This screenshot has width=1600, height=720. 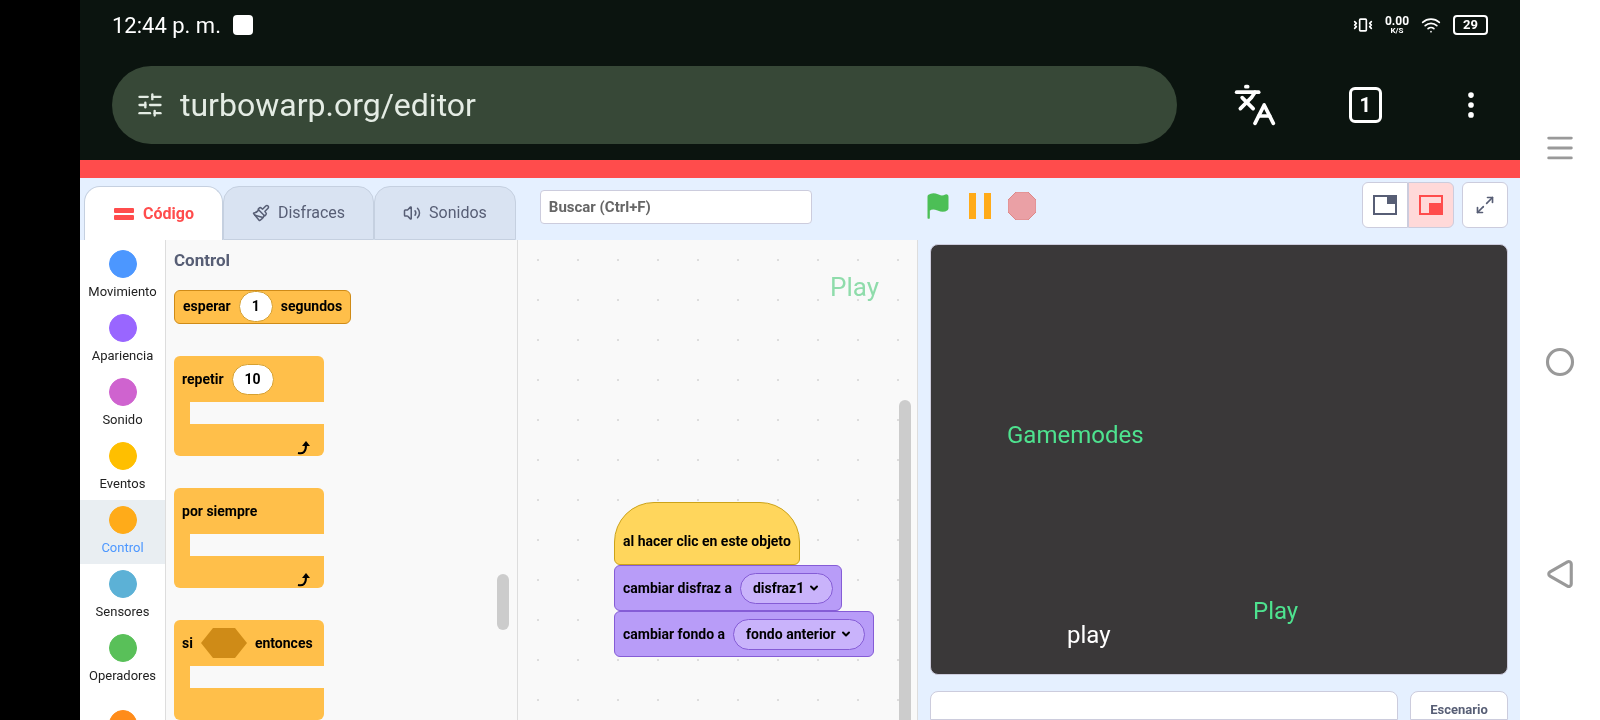 What do you see at coordinates (249, 538) in the screenshot?
I see `c-block: por siempre` at bounding box center [249, 538].